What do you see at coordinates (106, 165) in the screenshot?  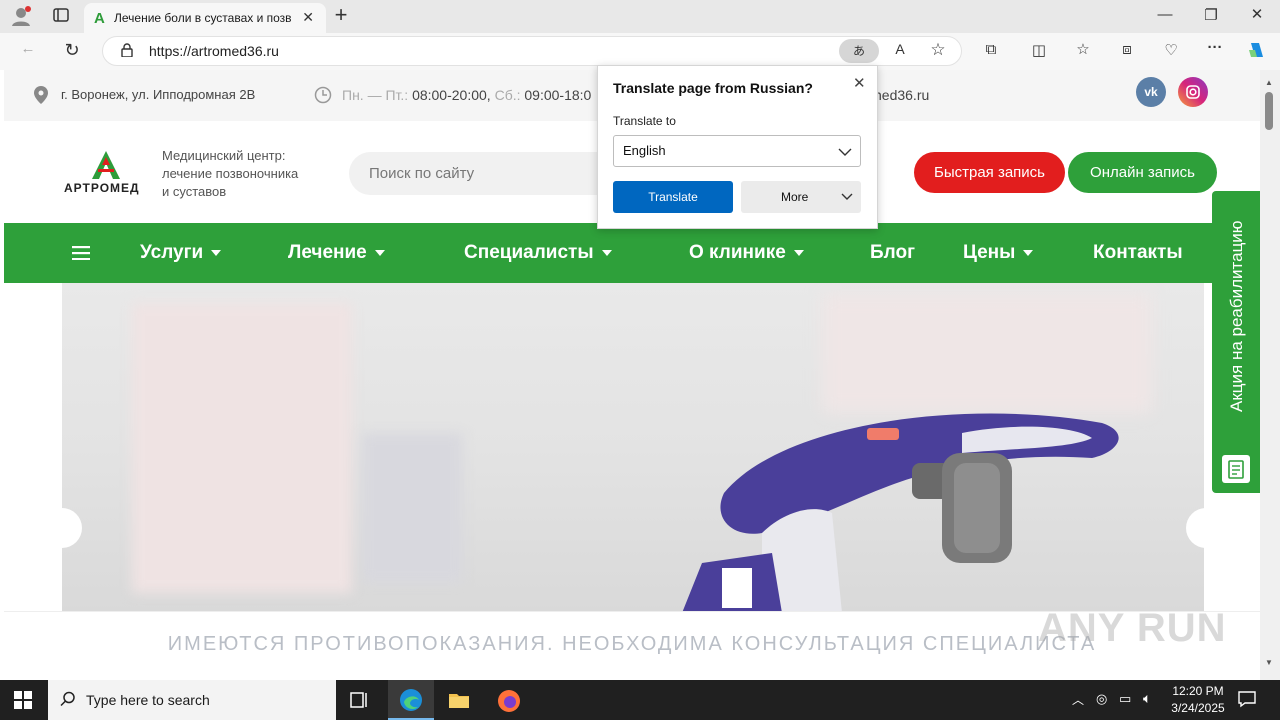 I see `logo-mark-icon` at bounding box center [106, 165].